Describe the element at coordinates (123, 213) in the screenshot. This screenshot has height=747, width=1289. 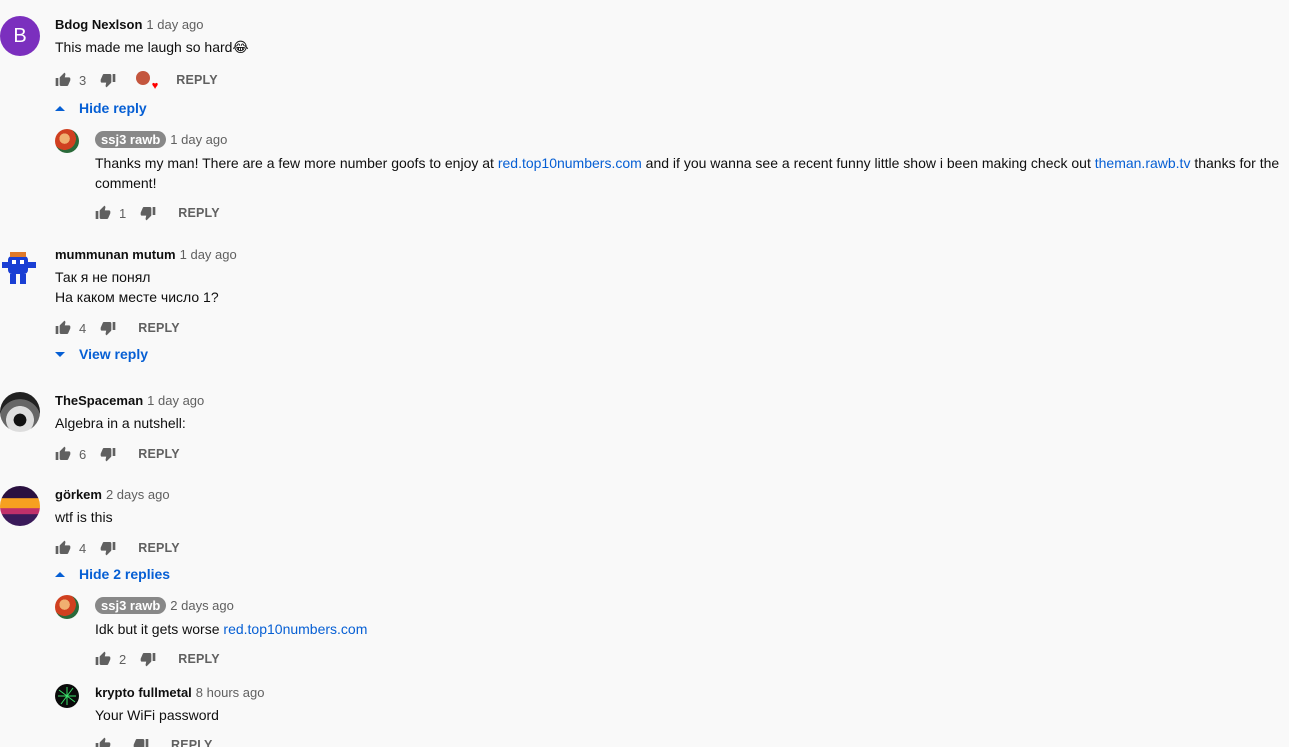
I see `like-count: 1` at that location.